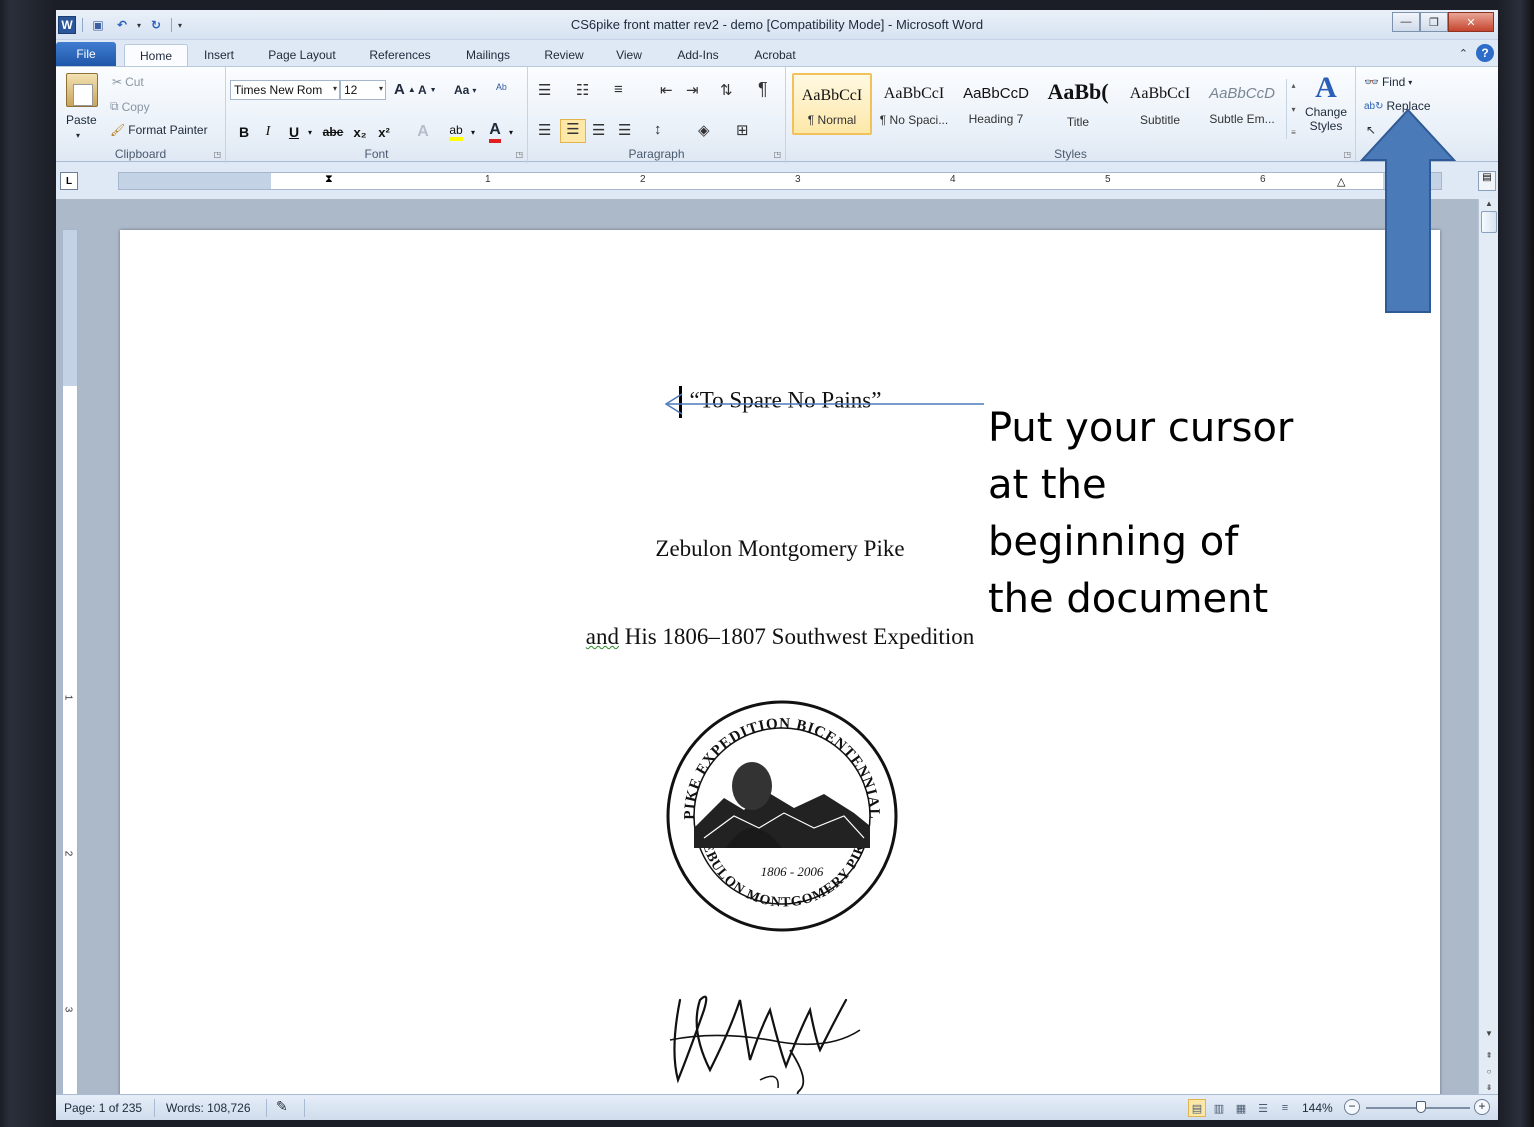 Image resolution: width=1534 pixels, height=1127 pixels. Describe the element at coordinates (780, 181) in the screenshot. I see `horizontal-ruler: 1 2 3 4 5 6 7 ⧗ △` at that location.